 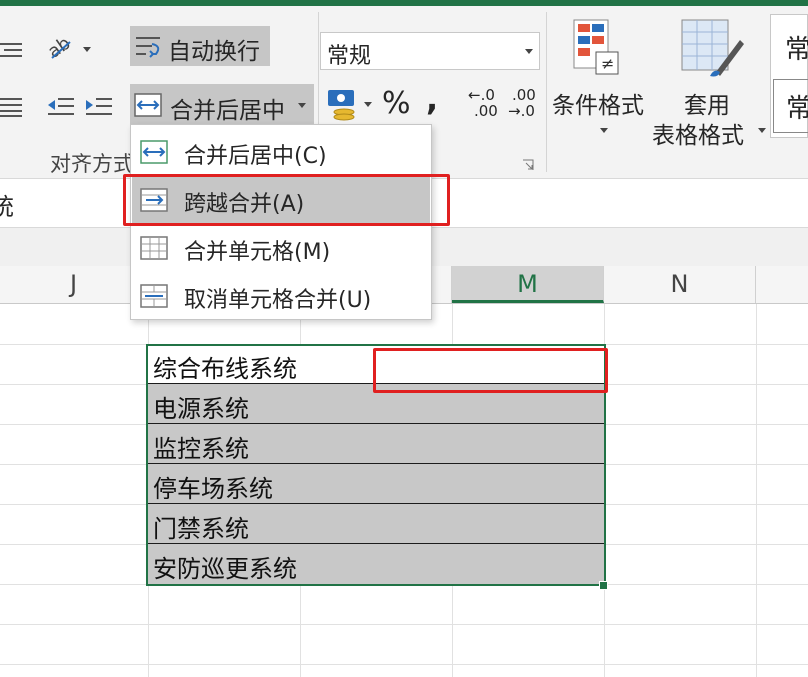 What do you see at coordinates (709, 82) in the screenshot?
I see `format-as-table-button: 套用 表格格式` at bounding box center [709, 82].